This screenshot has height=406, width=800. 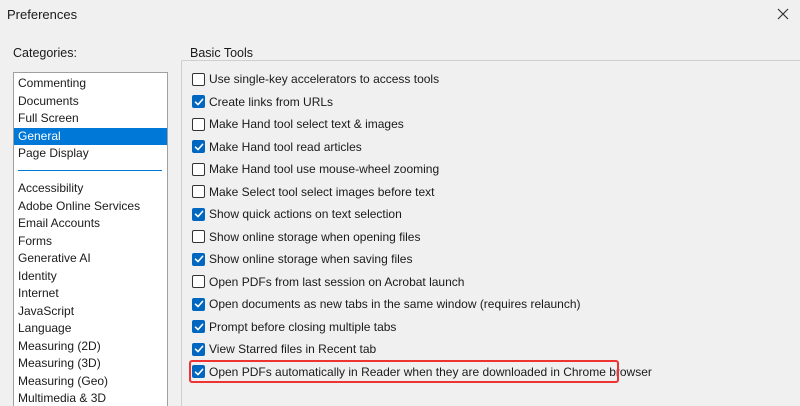 What do you see at coordinates (306, 124) in the screenshot?
I see `option-label: Make Hand tool select text & images` at bounding box center [306, 124].